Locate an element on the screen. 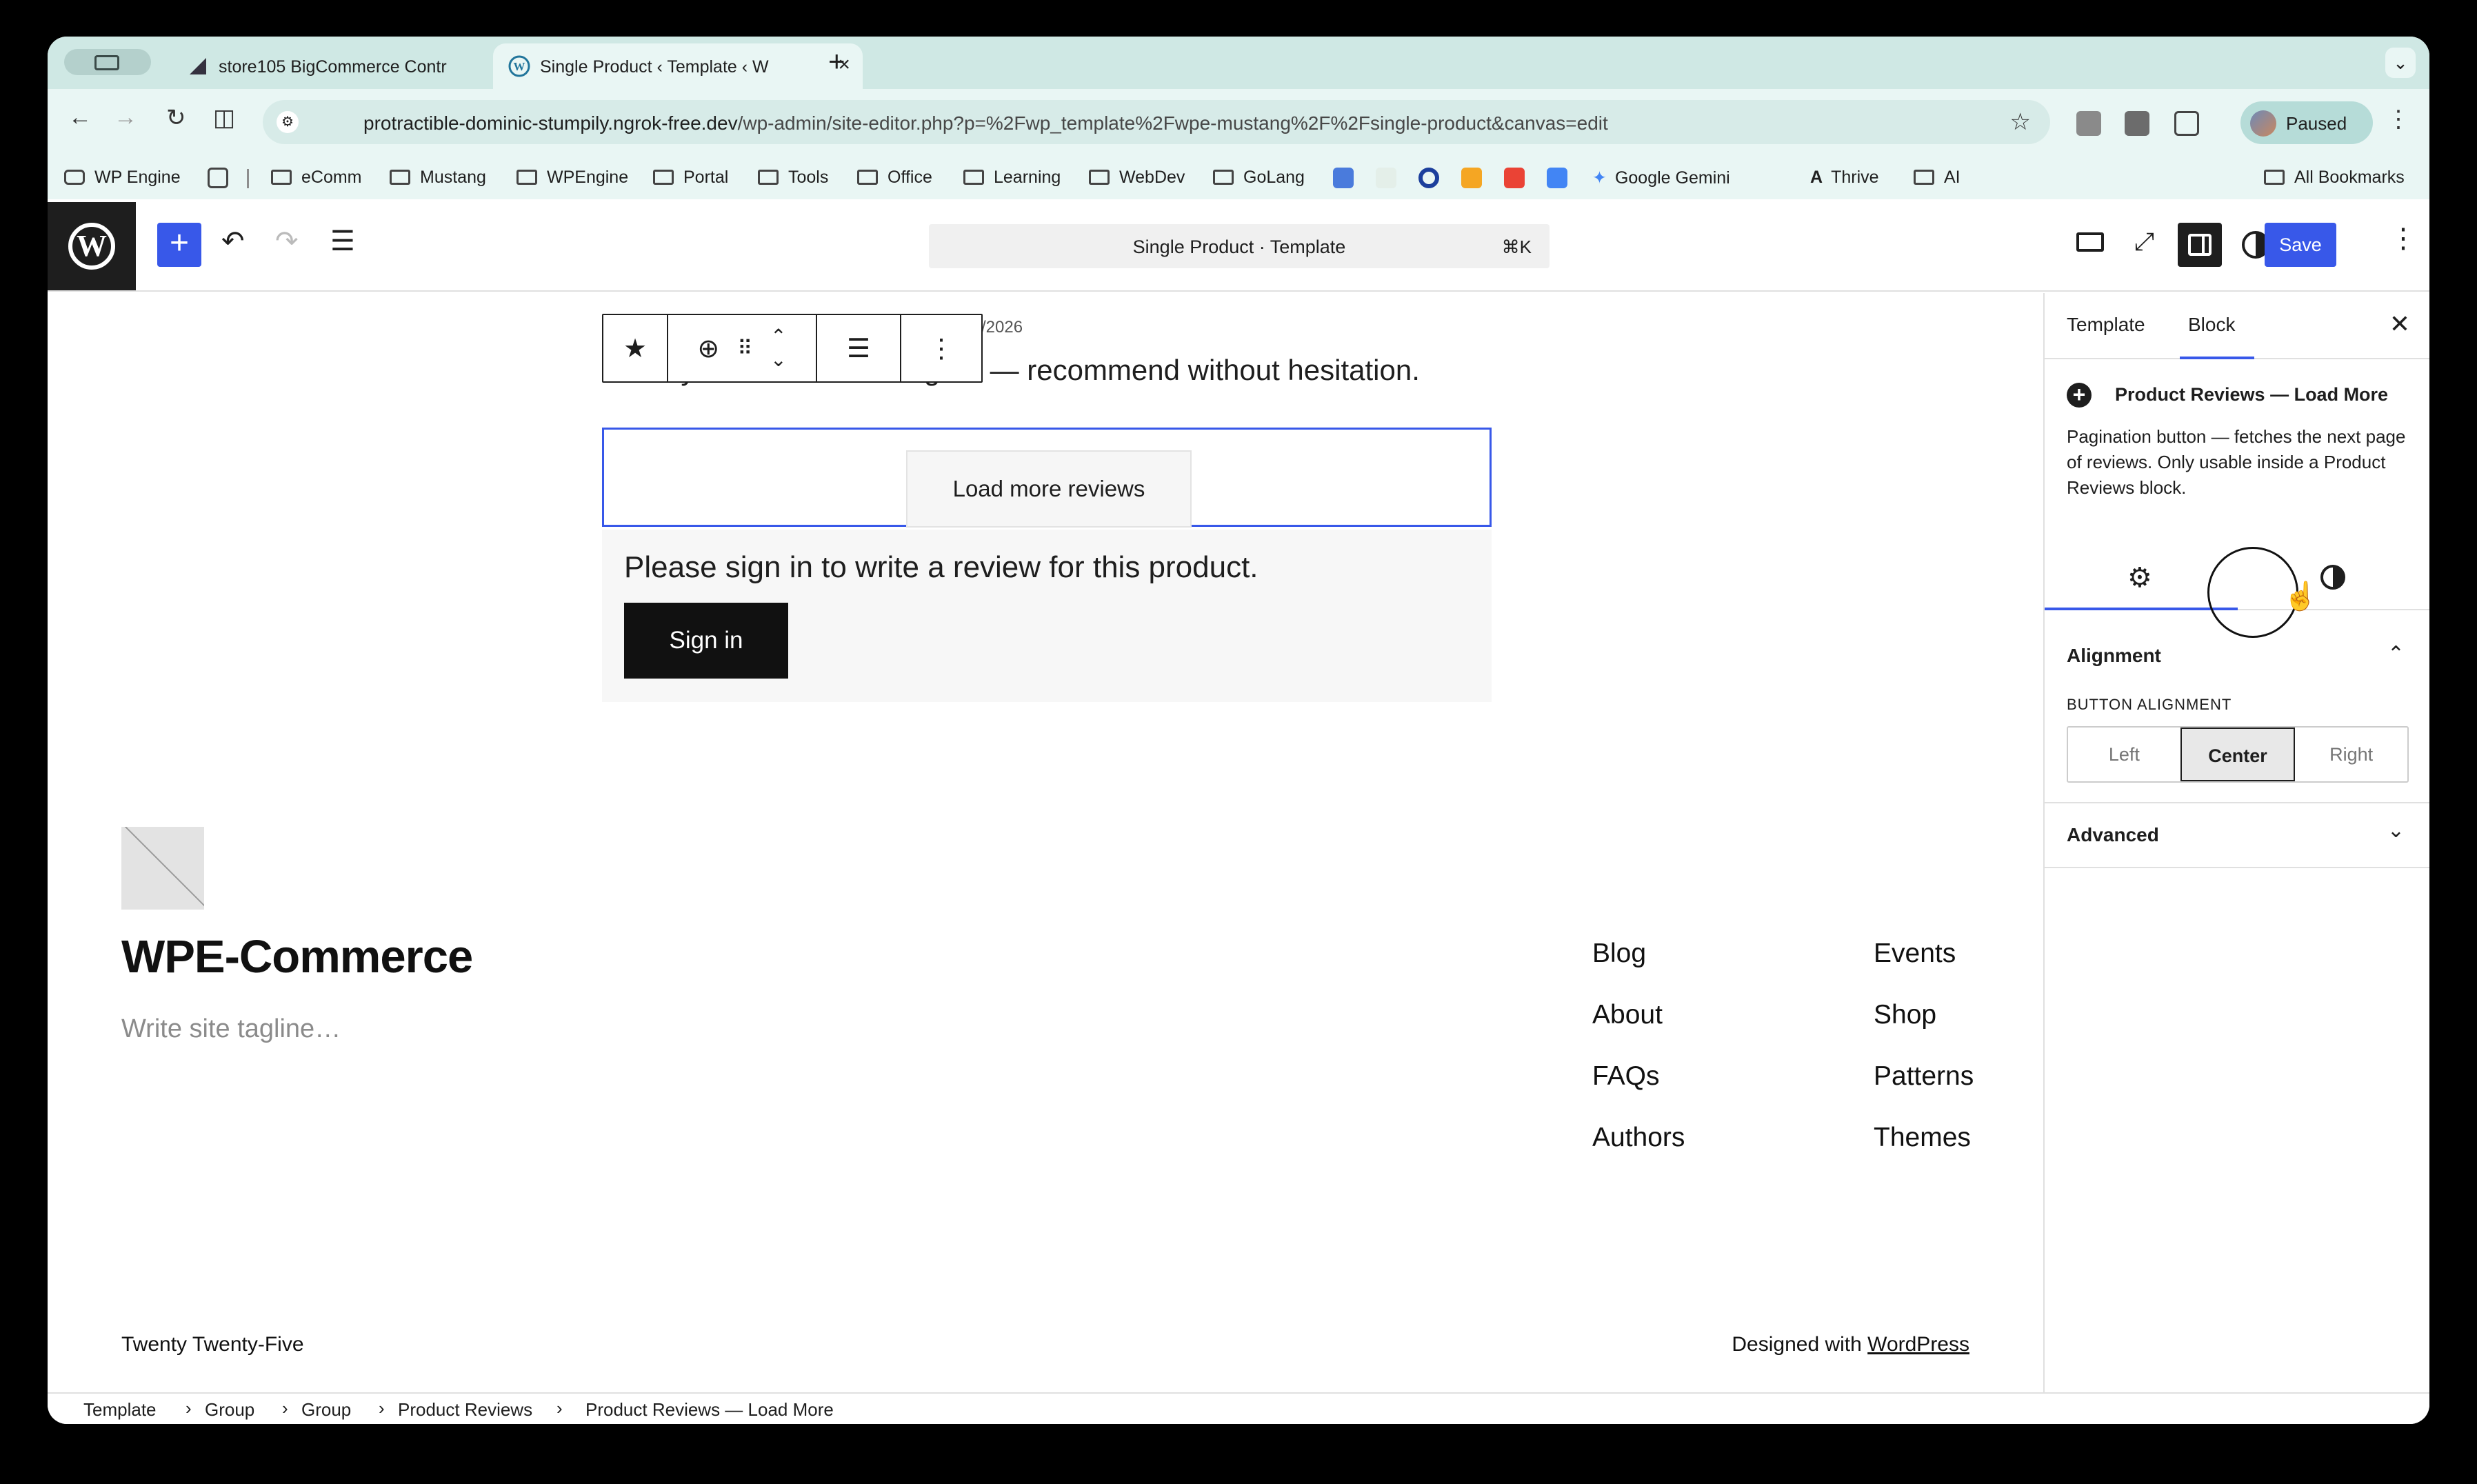 This screenshot has height=1484, width=2477. bookmark-folder-golang: GoLang is located at coordinates (1259, 178).